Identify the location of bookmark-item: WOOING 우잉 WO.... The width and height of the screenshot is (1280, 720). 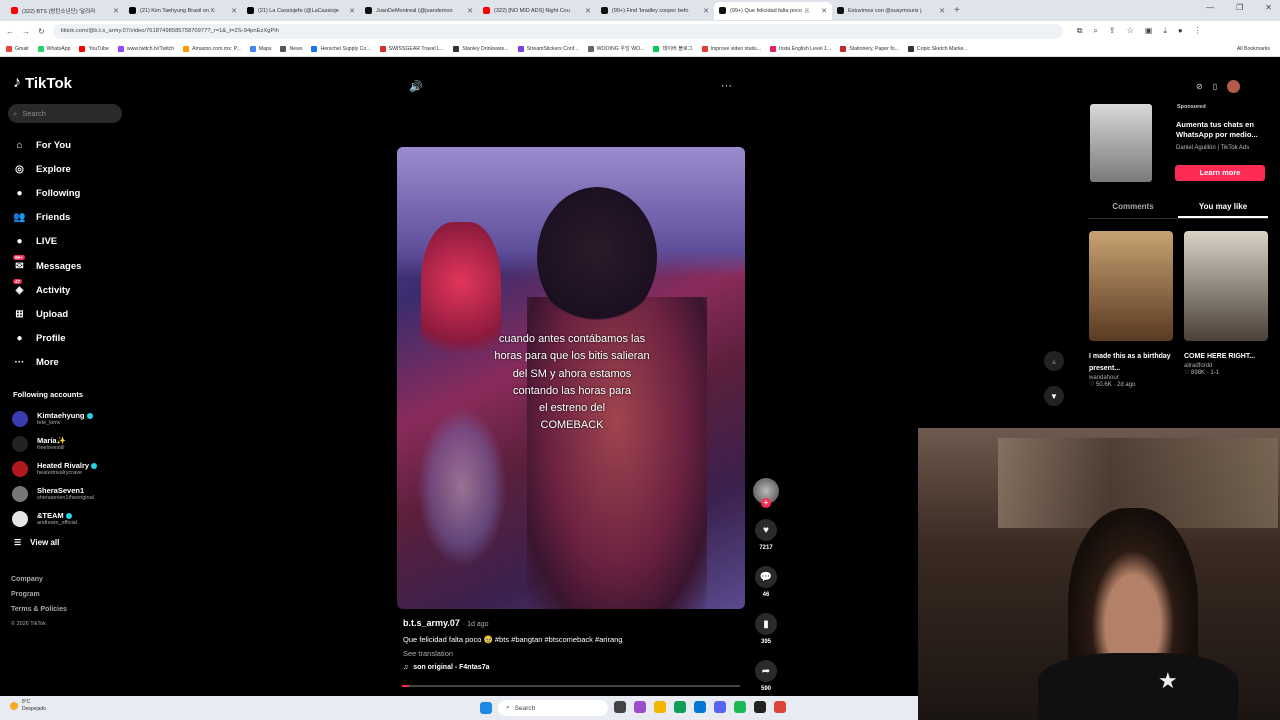
(615, 48).